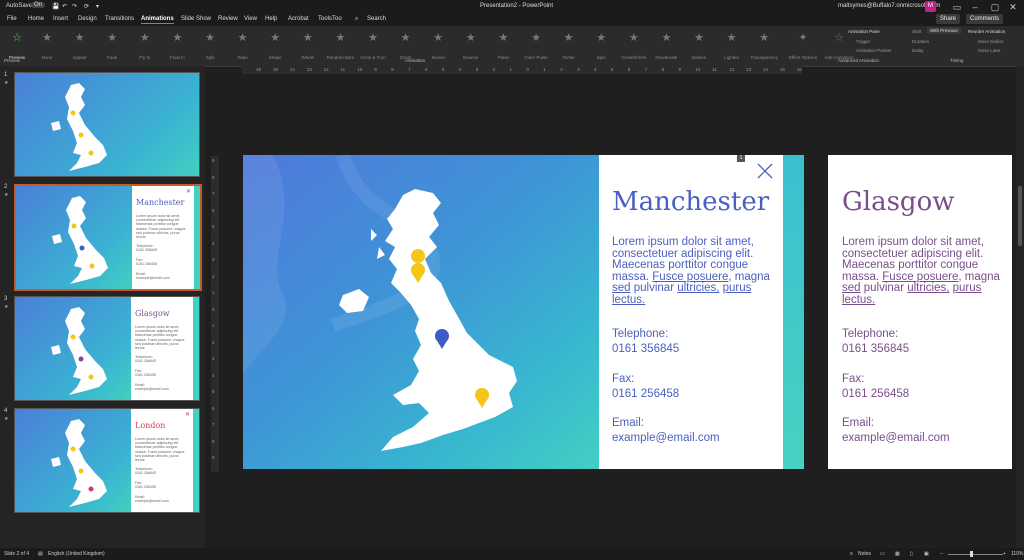 This screenshot has width=1024, height=560. I want to click on add-animation-button: ☆ Add Animation, so click(839, 45).